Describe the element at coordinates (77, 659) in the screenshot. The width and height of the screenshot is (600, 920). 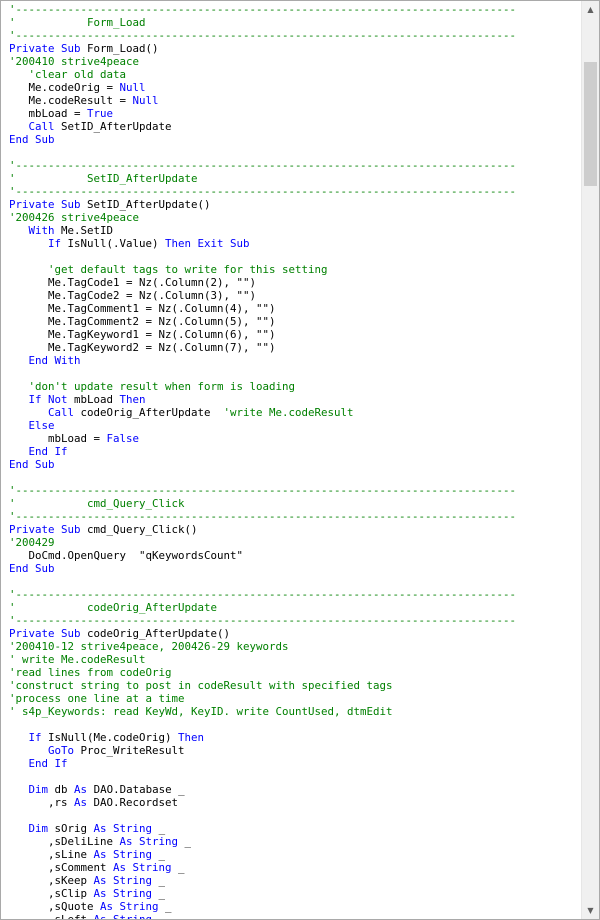
I see `comment-token: ' write Me.codeResult` at that location.